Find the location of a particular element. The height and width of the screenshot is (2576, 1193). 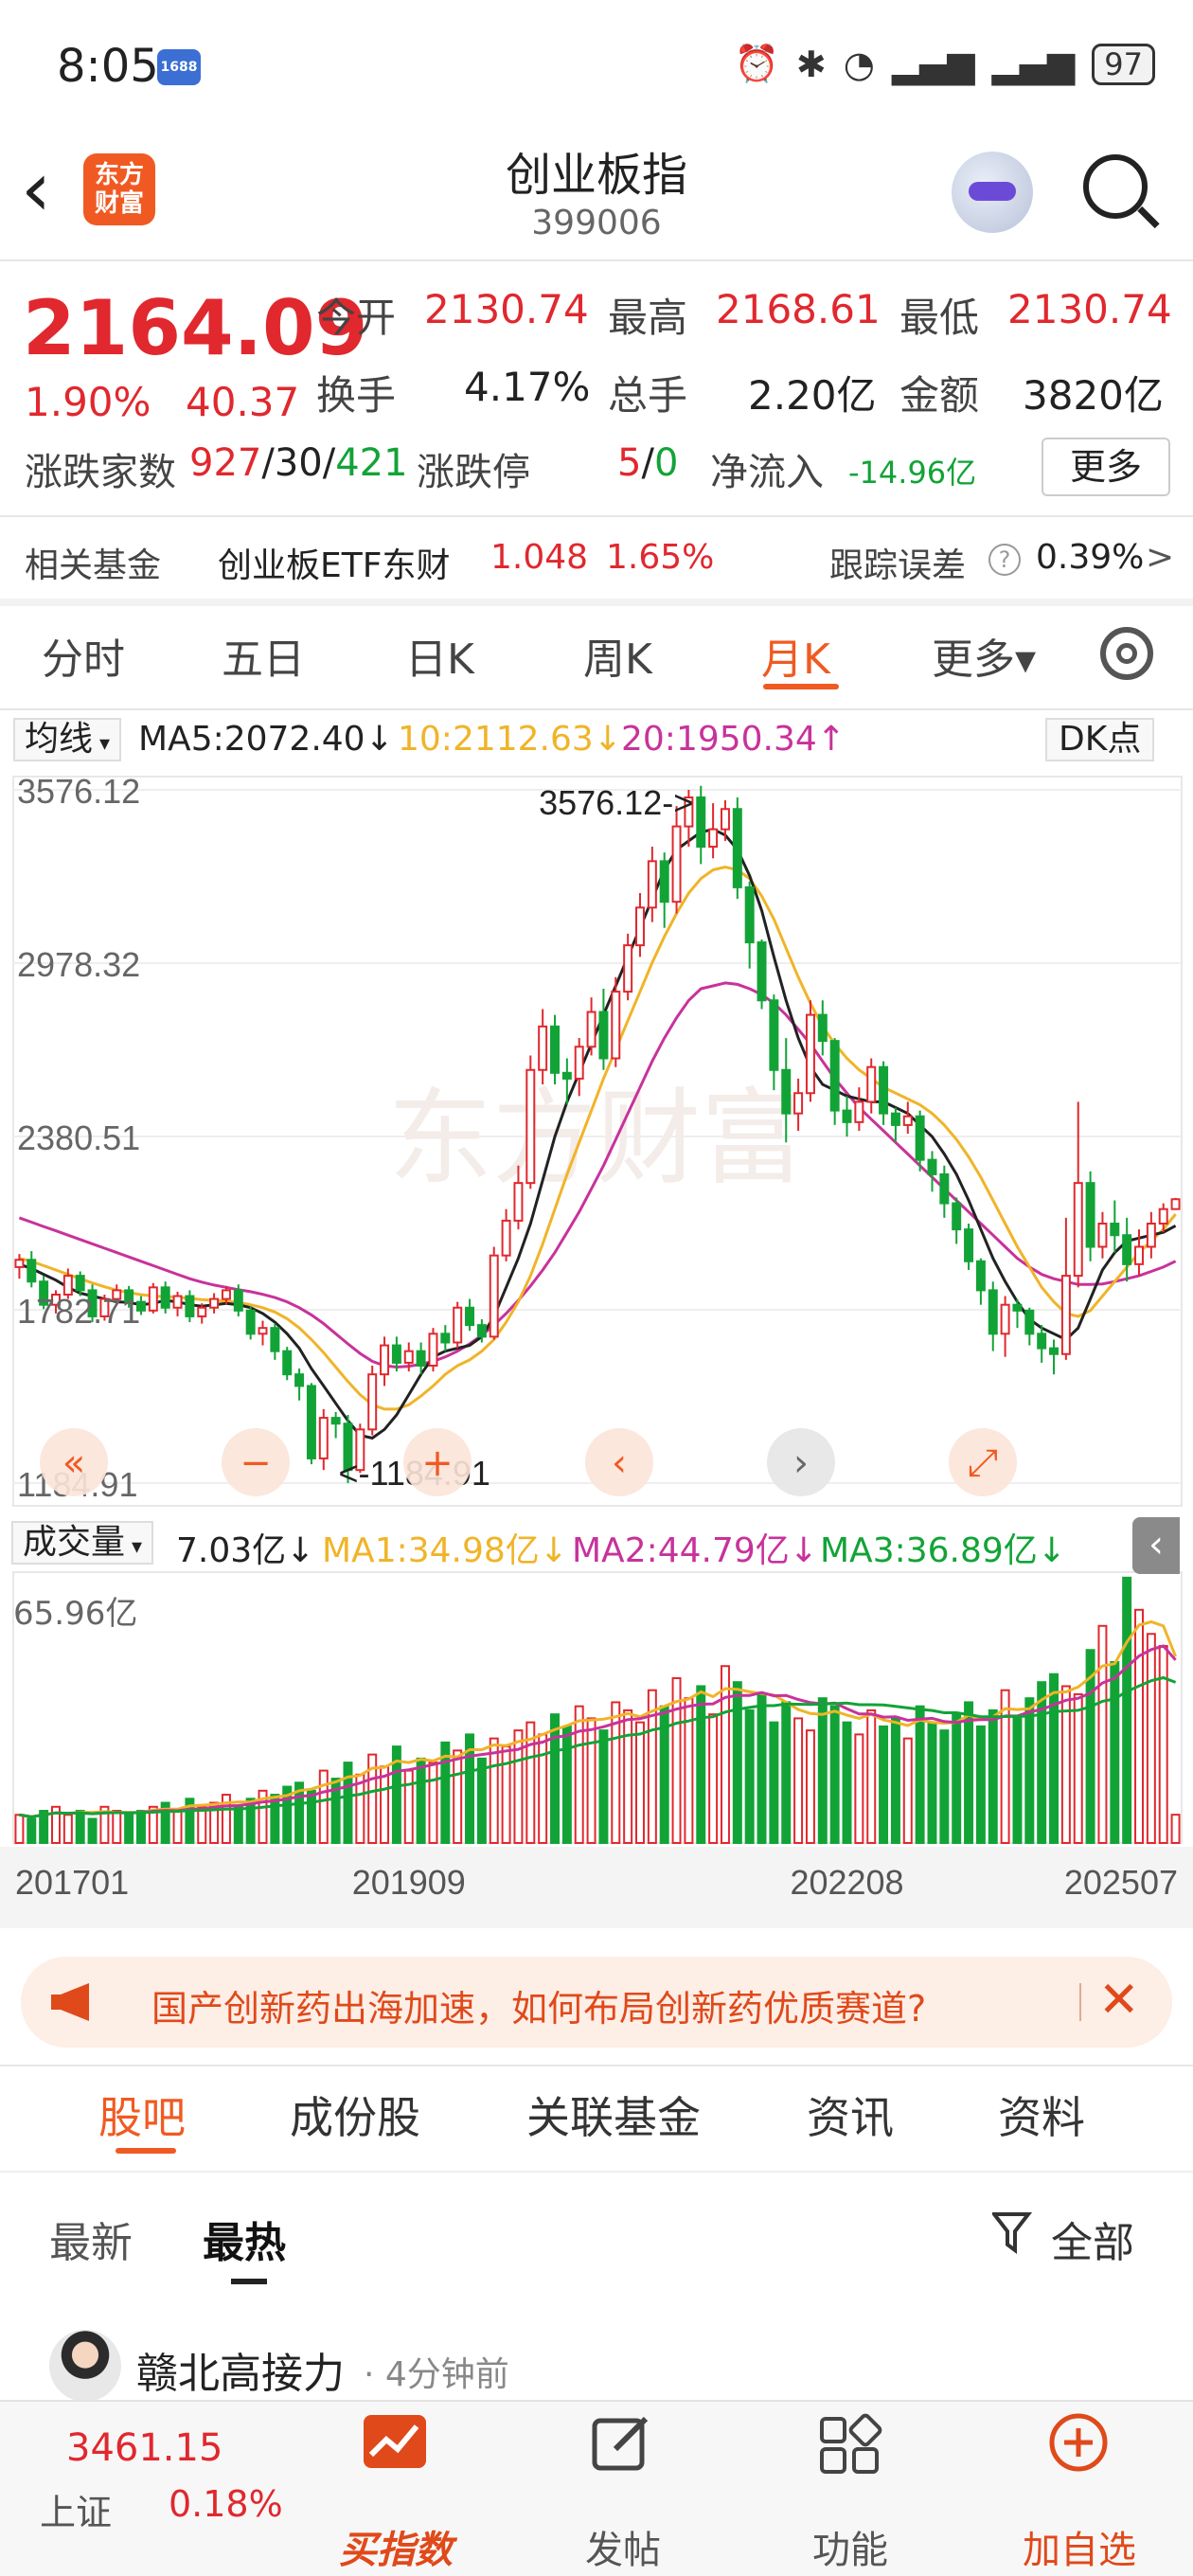

tabs-divider is located at coordinates (596, 709).